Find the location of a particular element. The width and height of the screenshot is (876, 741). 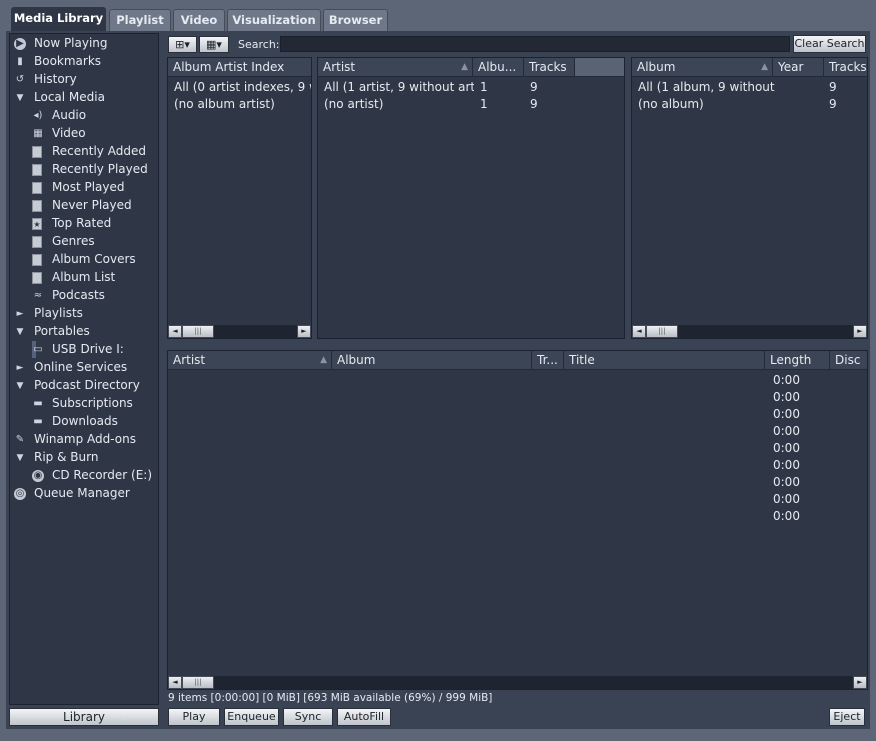

sidebar-item-label: Podcast Directory is located at coordinates (87, 385).